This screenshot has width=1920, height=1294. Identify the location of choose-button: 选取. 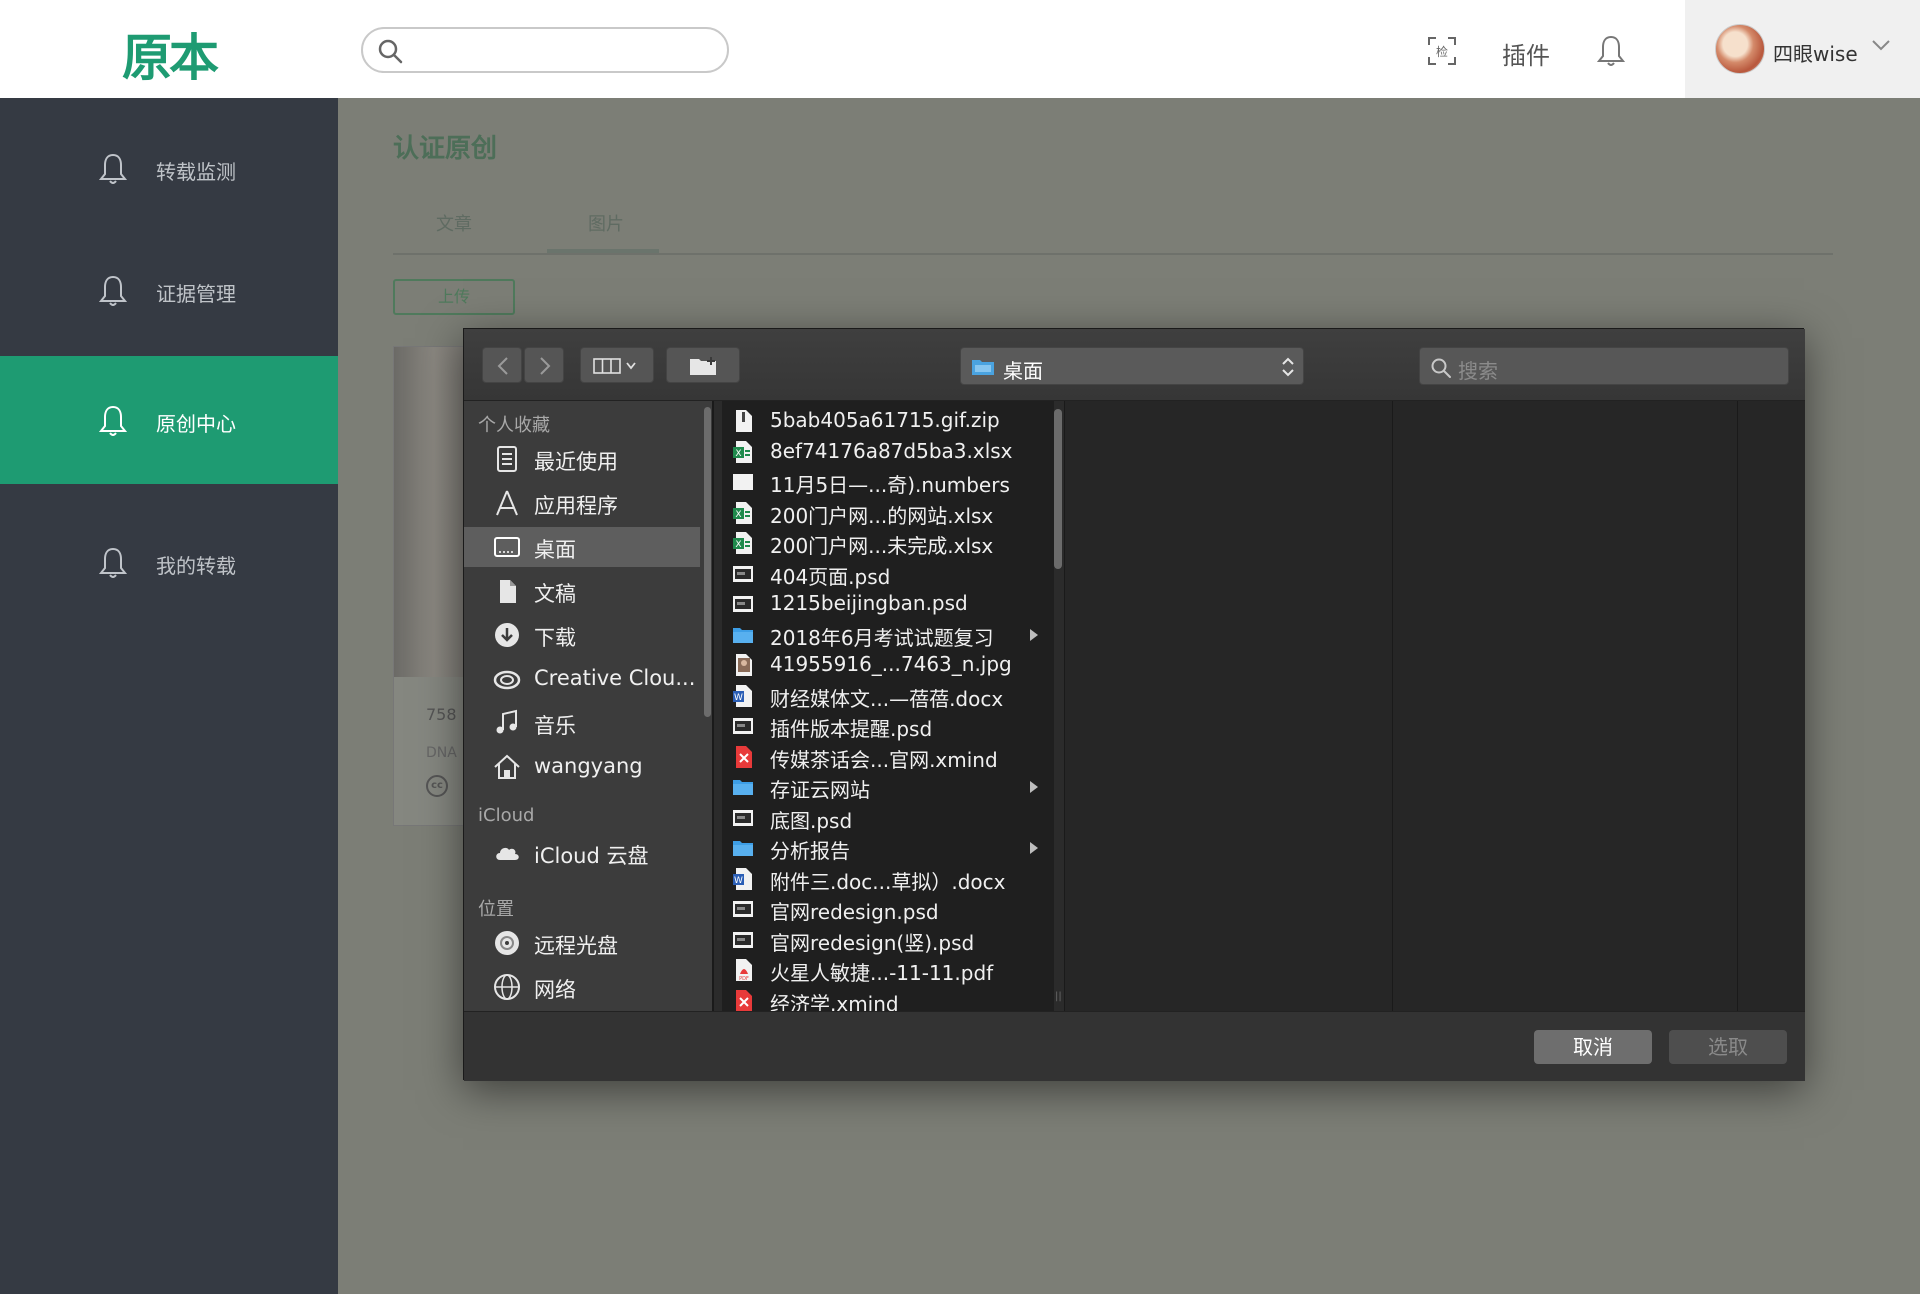
(1728, 1047).